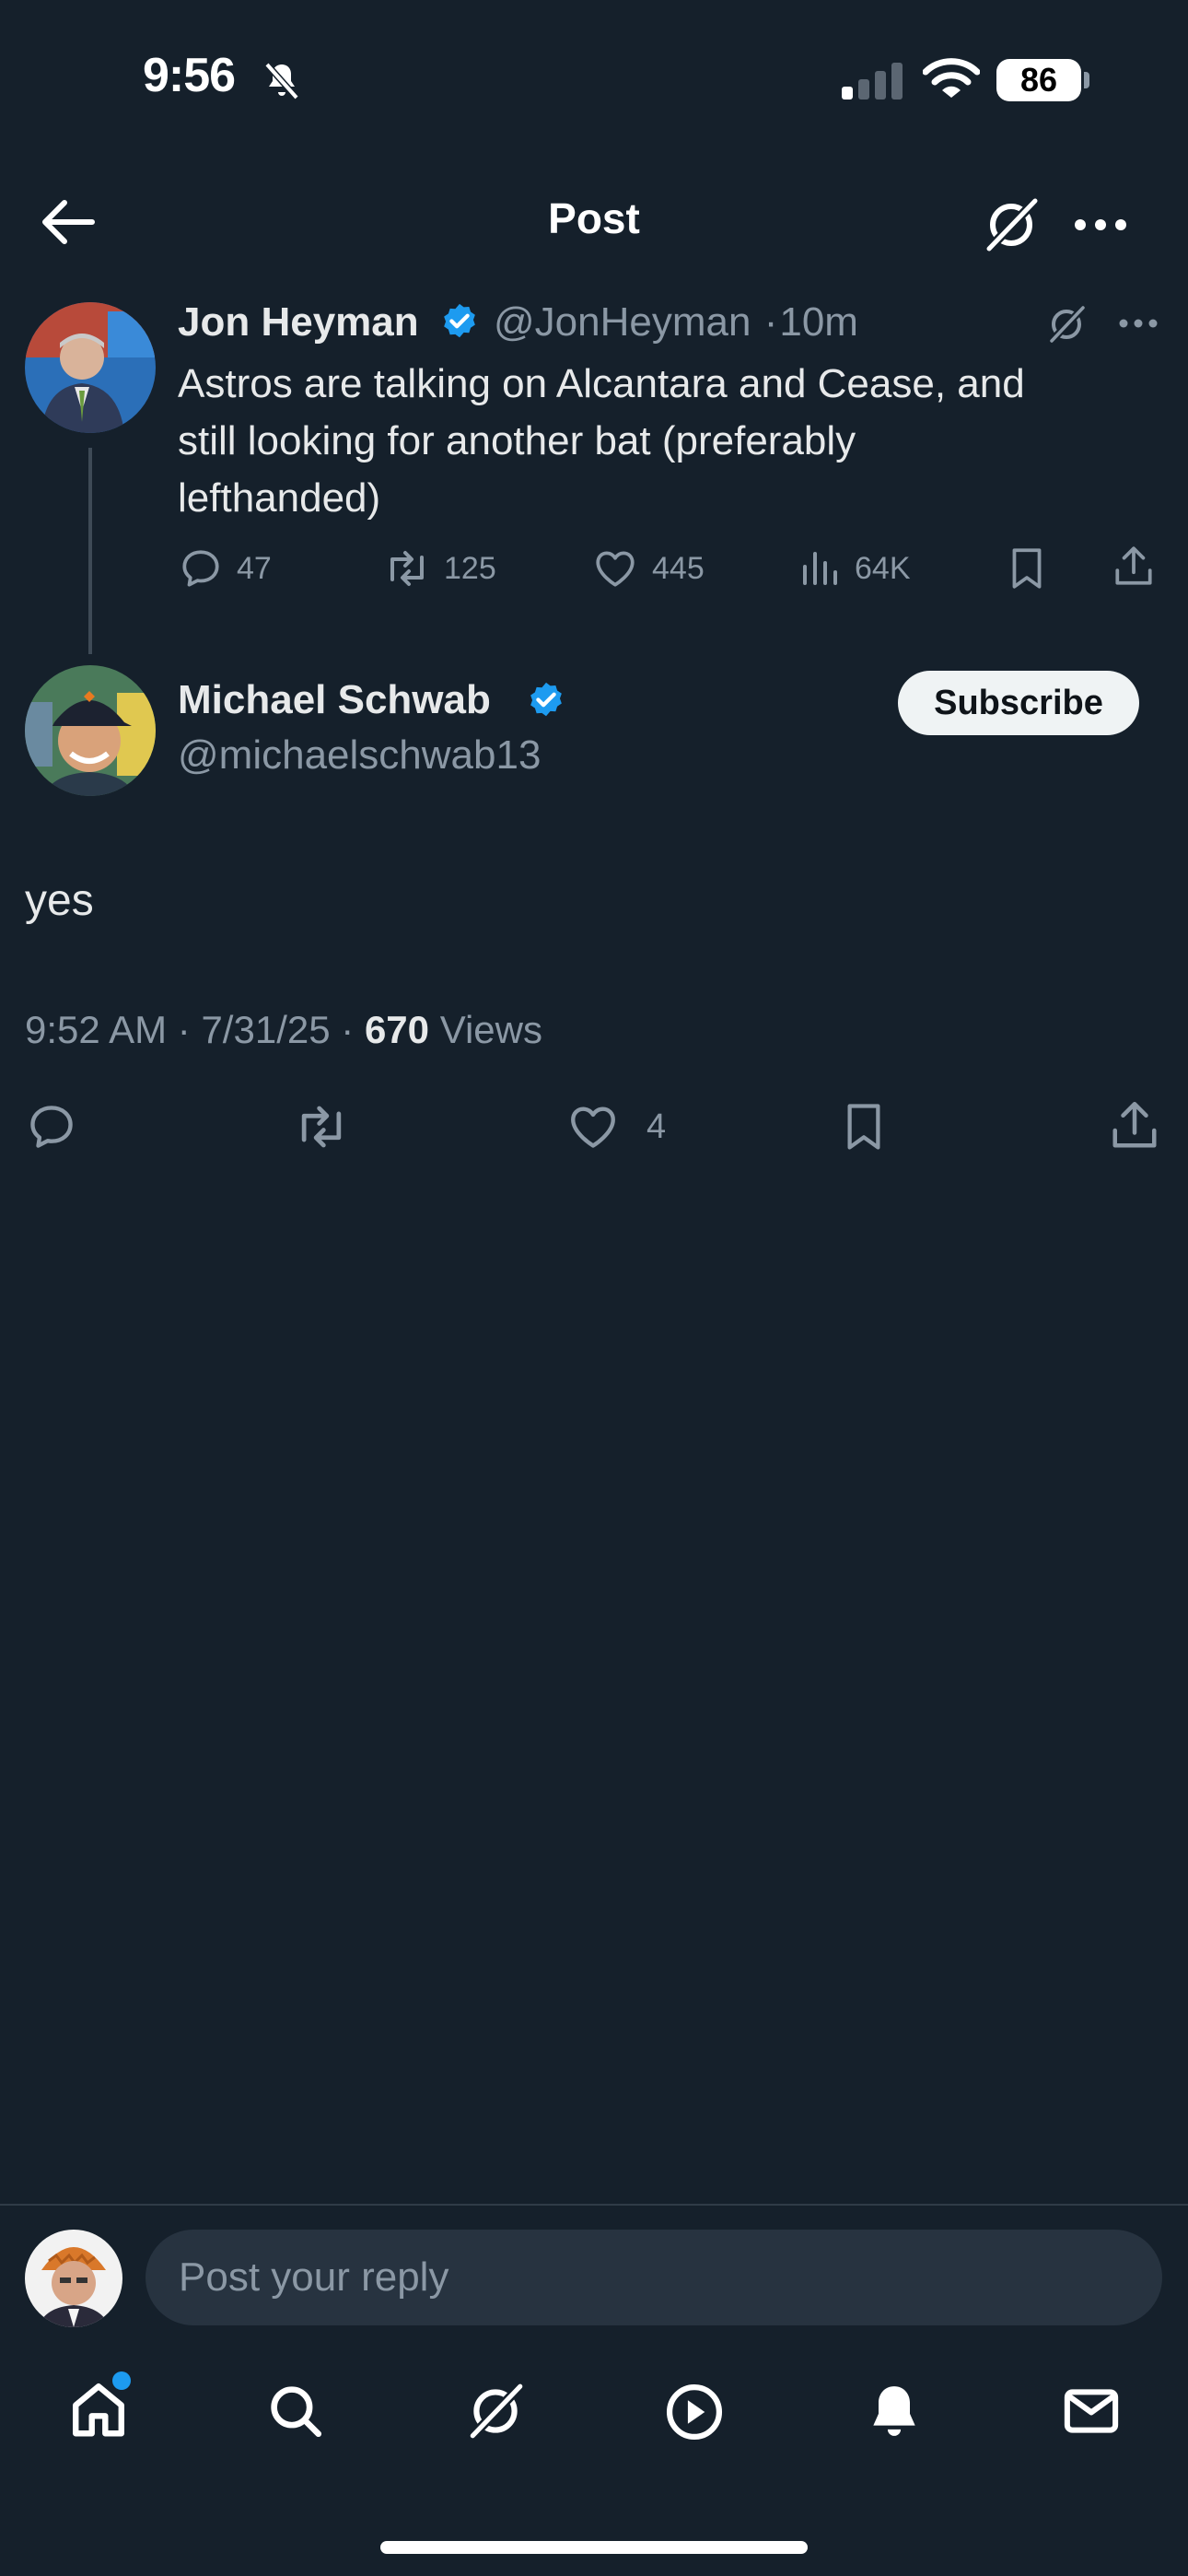  Describe the element at coordinates (266, 1029) in the screenshot. I see `post-date: 7/31/25` at that location.